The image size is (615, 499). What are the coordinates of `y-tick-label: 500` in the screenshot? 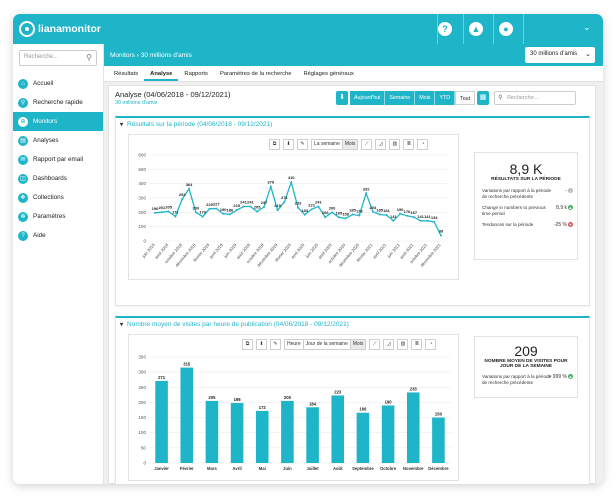 It's located at (142, 169).